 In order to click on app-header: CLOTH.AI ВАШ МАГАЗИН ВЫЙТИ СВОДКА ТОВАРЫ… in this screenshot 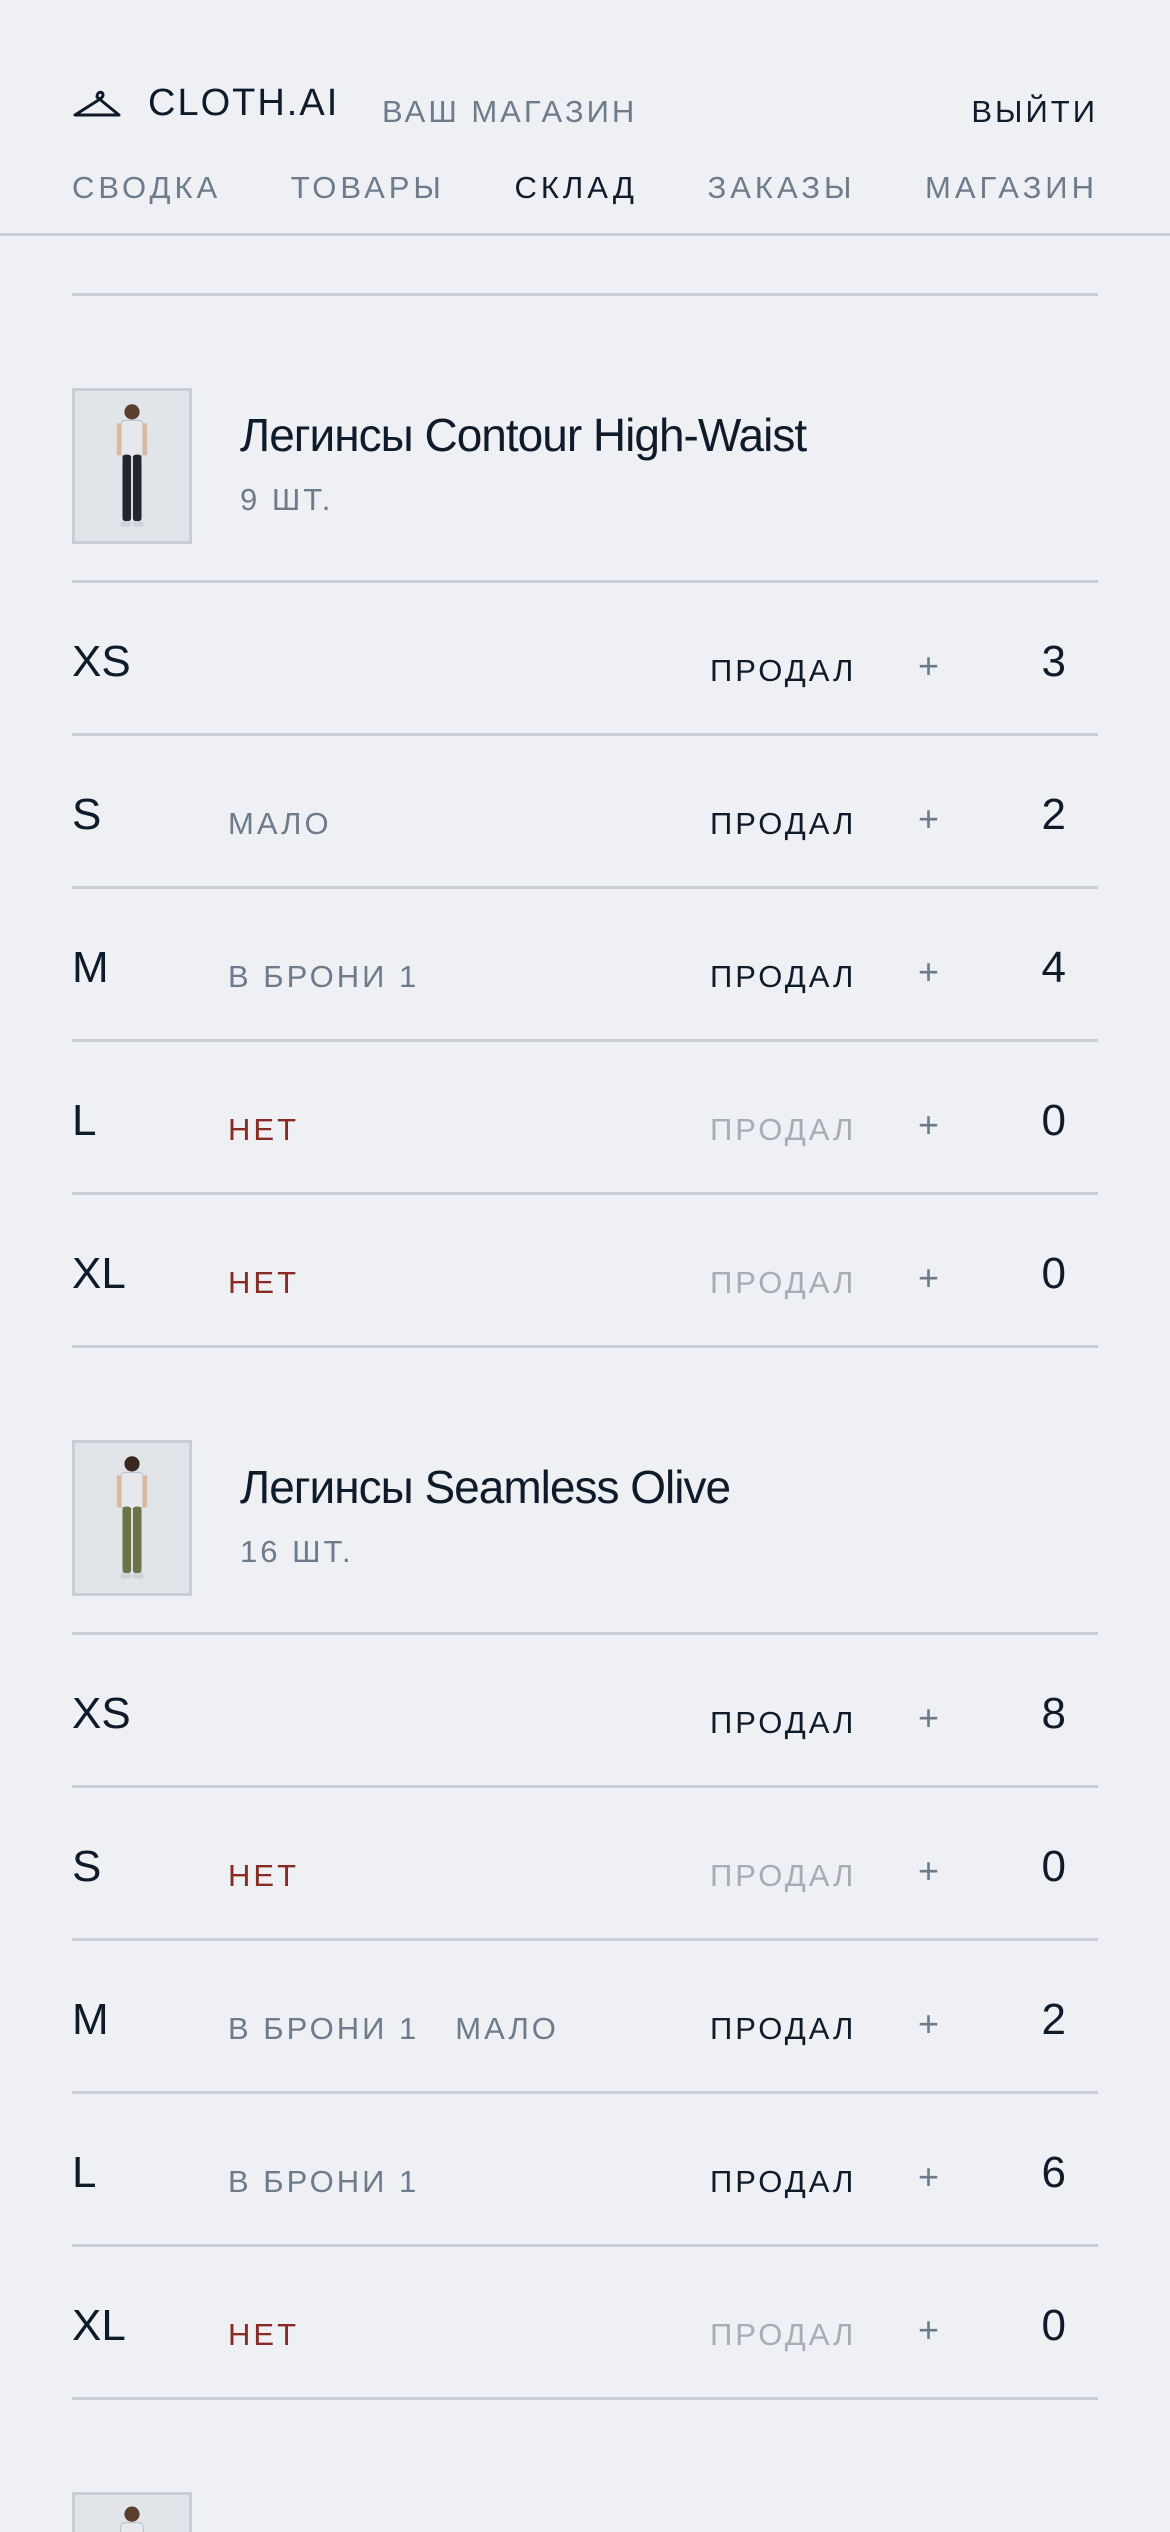, I will do `click(585, 118)`.